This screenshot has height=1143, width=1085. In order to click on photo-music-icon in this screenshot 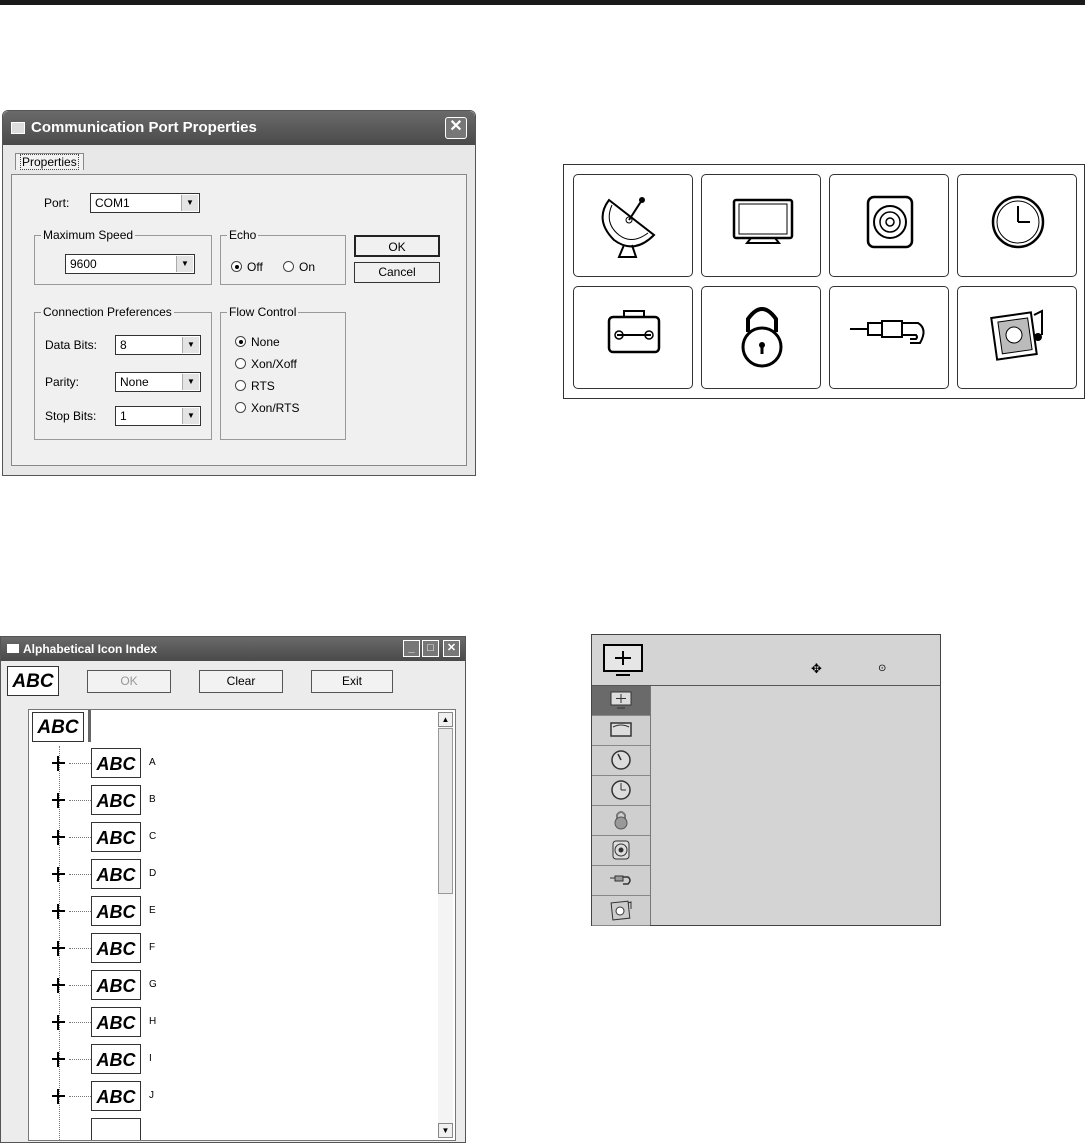, I will do `click(1017, 337)`.